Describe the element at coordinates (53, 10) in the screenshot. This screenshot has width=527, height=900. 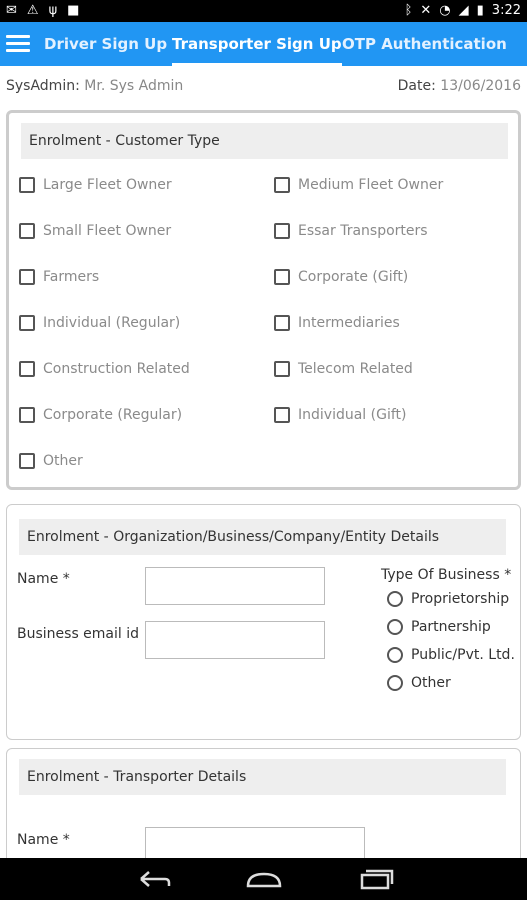
I see `usb-icon: ψ` at that location.